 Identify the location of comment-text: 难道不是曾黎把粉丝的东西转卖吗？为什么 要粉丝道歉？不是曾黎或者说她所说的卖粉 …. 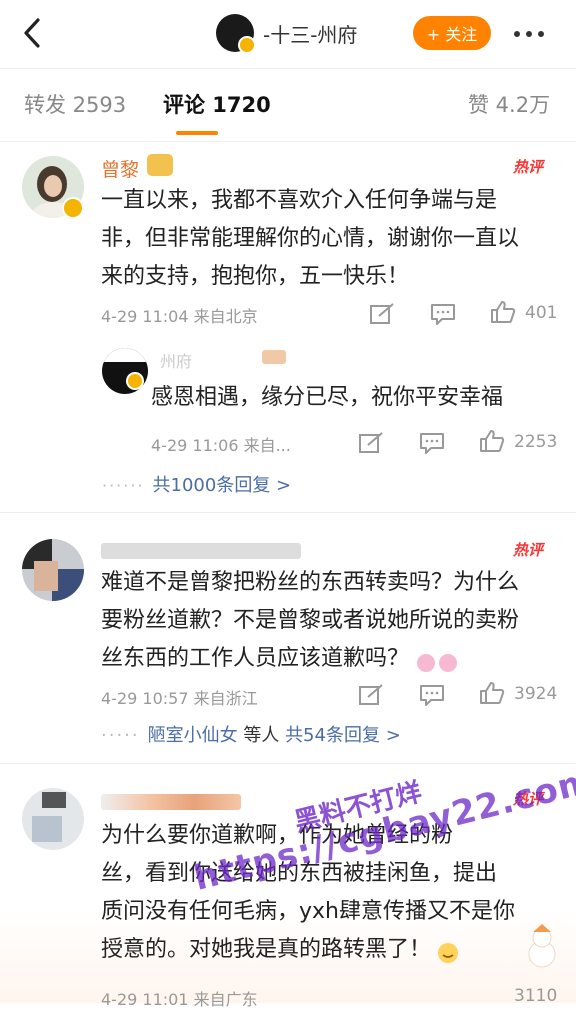
(310, 621).